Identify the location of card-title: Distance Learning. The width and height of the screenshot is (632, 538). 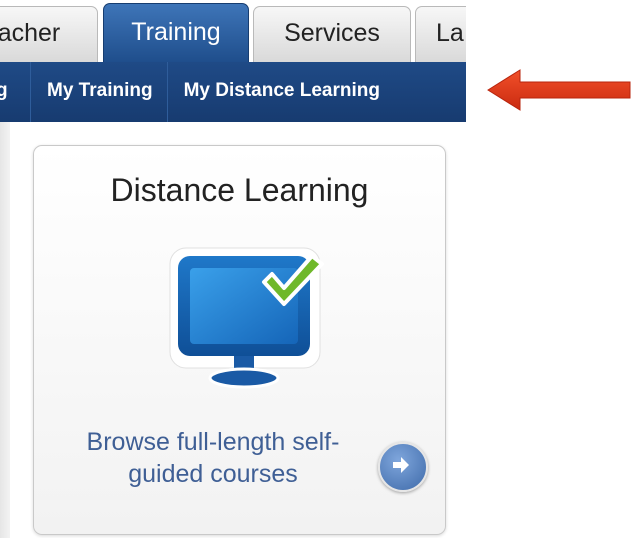
(239, 190).